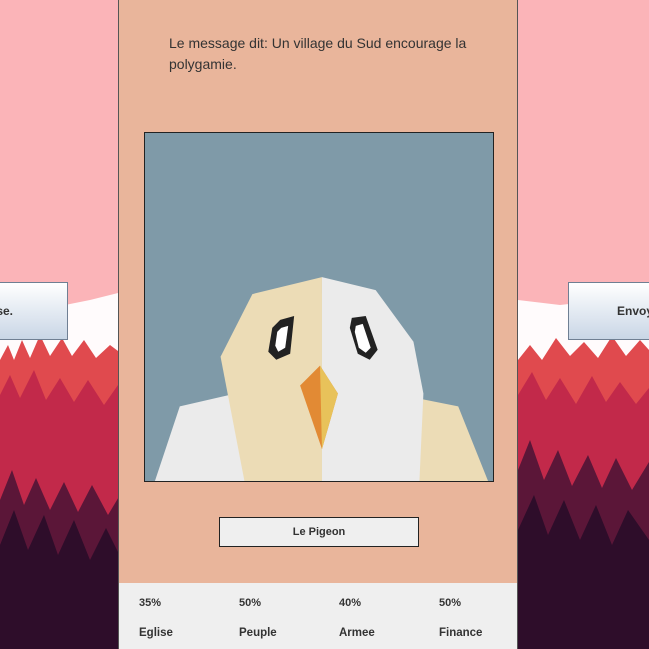 This screenshot has width=649, height=649. Describe the element at coordinates (6, 311) in the screenshot. I see `left-choice-label: se.` at that location.